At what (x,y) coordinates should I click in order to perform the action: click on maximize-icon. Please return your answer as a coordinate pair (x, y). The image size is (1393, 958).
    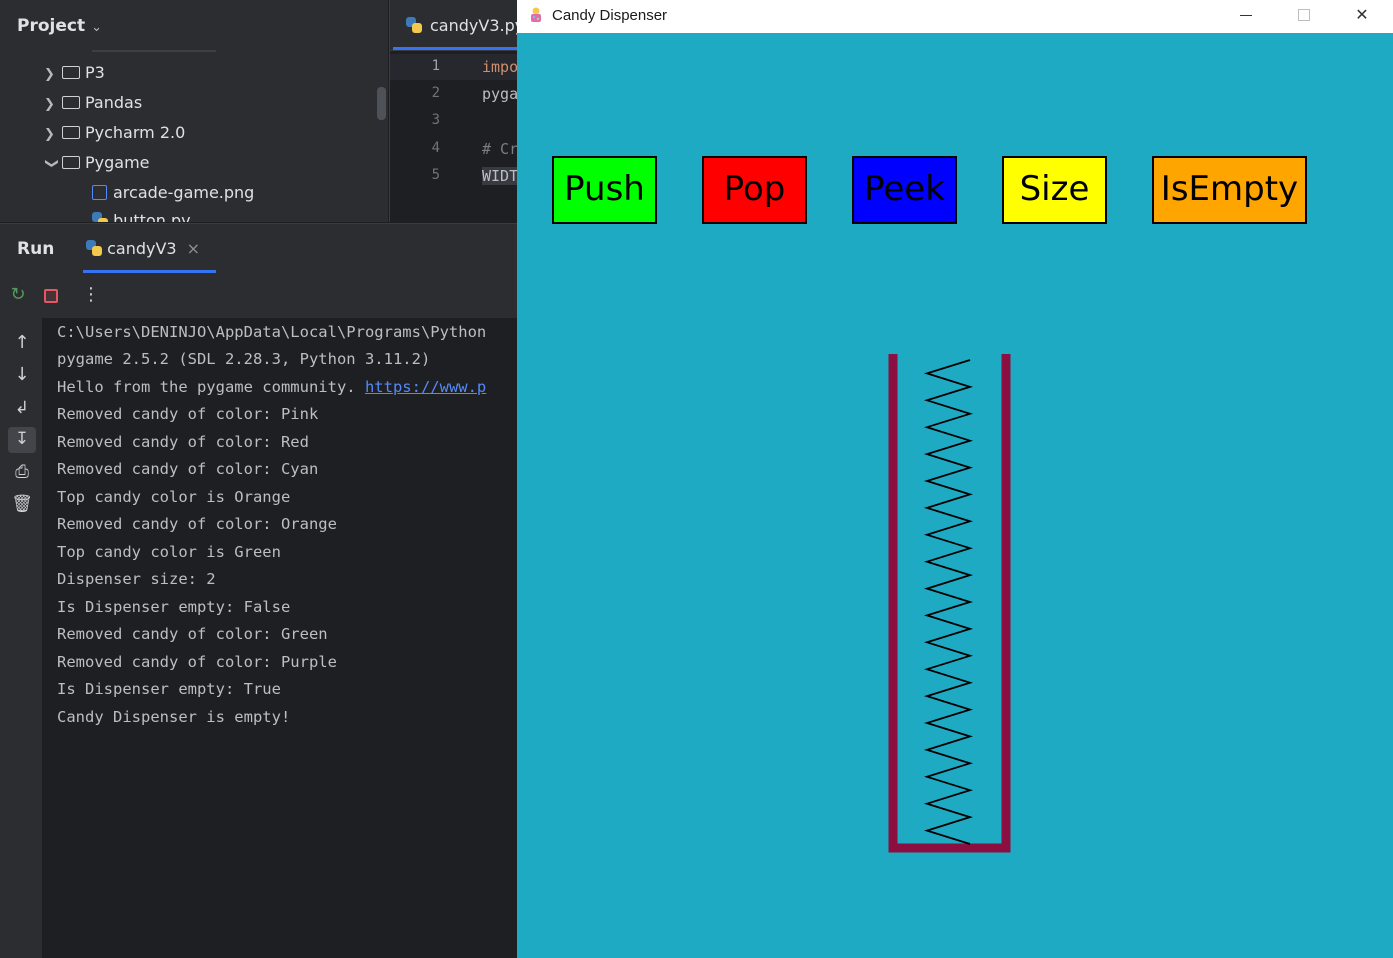
    Looking at the image, I should click on (1304, 15).